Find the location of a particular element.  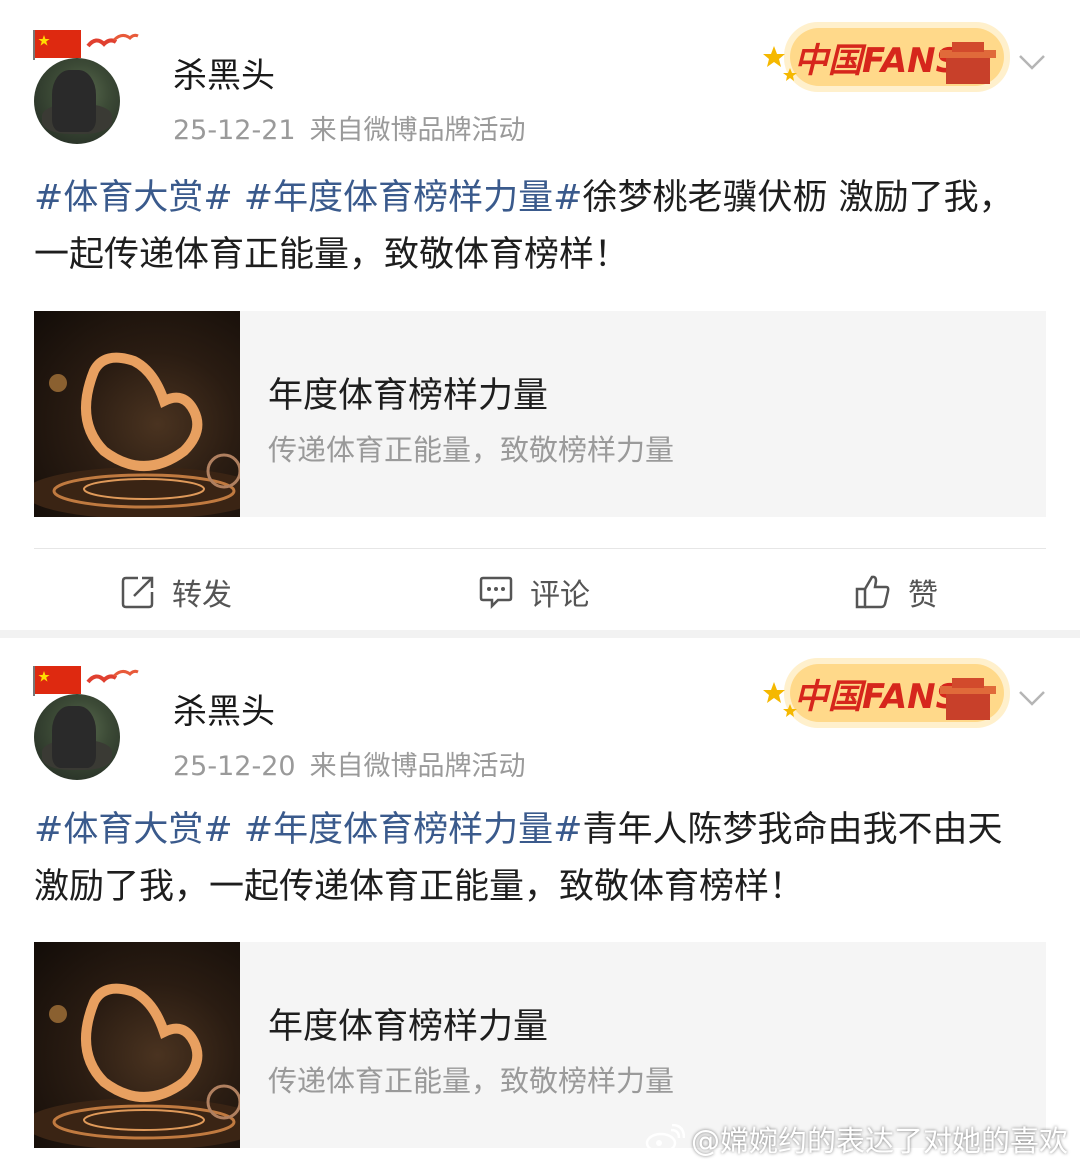

thumbs-up-icon is located at coordinates (872, 592).